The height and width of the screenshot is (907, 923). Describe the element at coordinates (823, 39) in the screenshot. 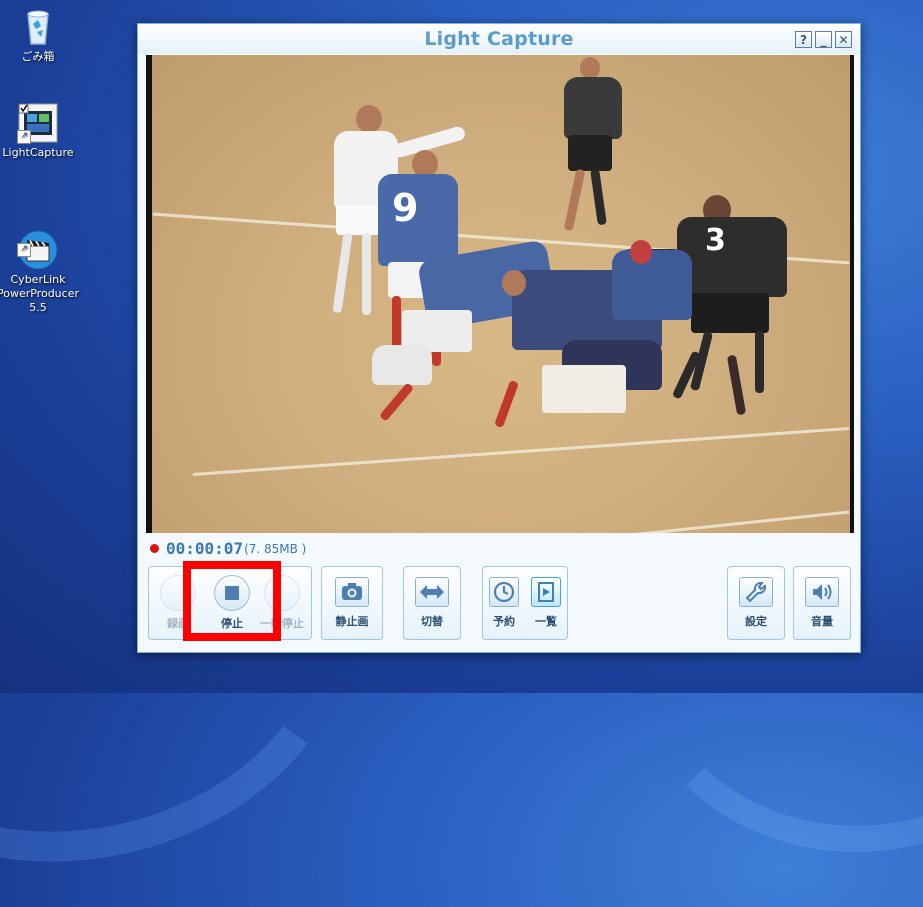

I see `minimize-button: _` at that location.